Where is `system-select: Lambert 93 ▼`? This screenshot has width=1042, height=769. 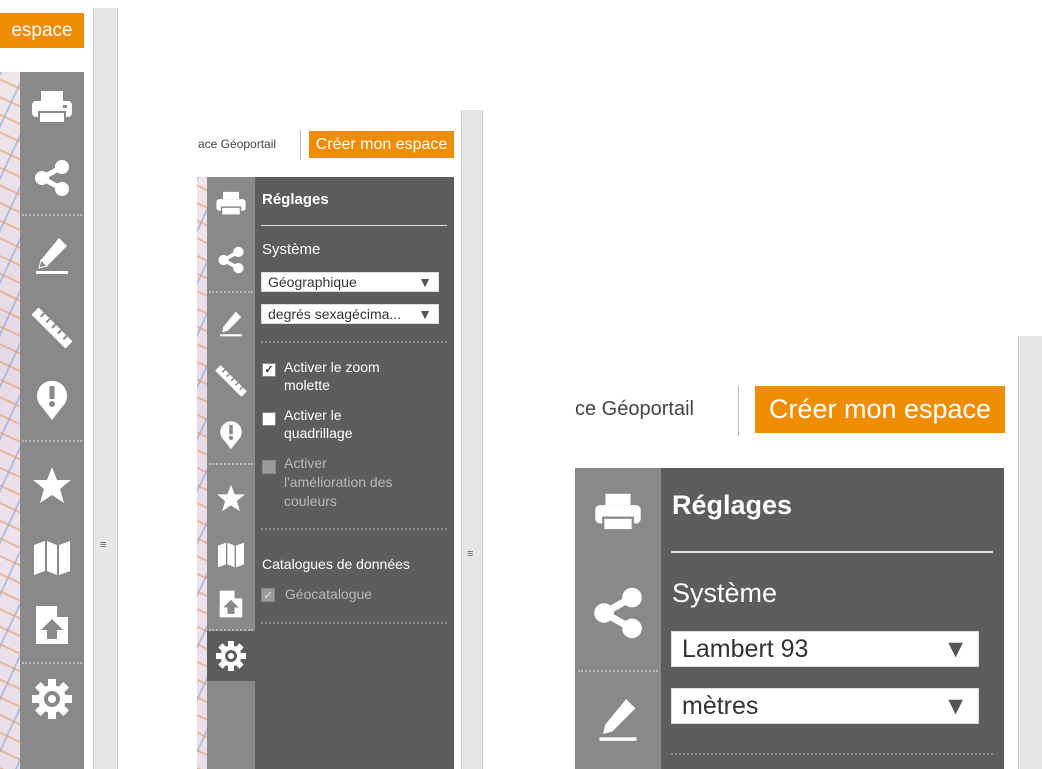
system-select: Lambert 93 ▼ is located at coordinates (825, 649).